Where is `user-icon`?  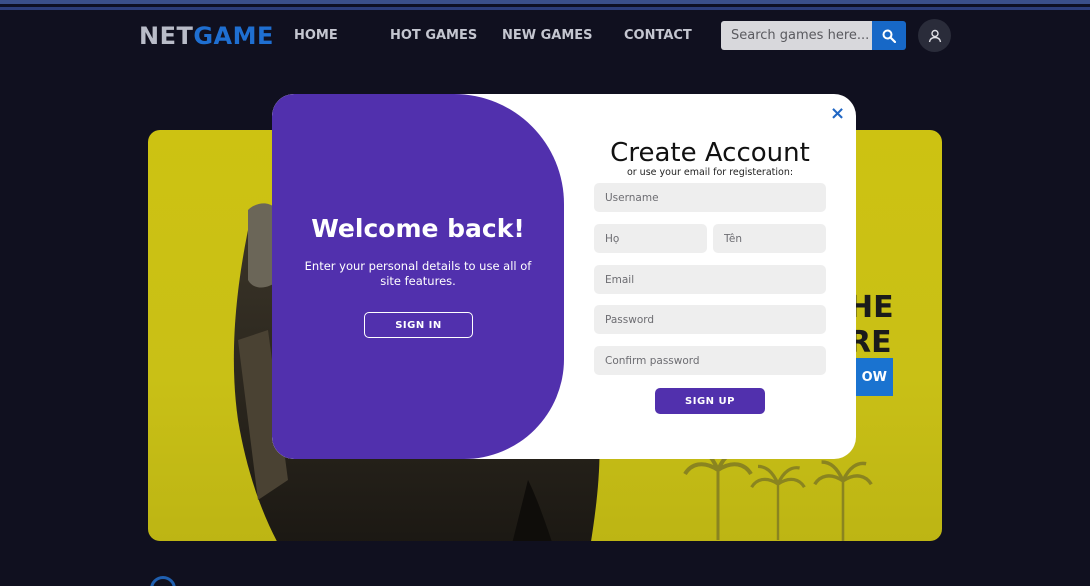 user-icon is located at coordinates (934, 35).